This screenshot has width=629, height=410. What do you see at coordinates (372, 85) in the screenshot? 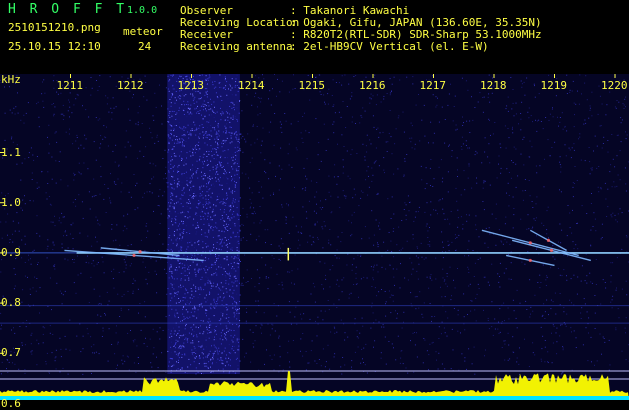
I see `x-tick-label: 1216` at bounding box center [372, 85].